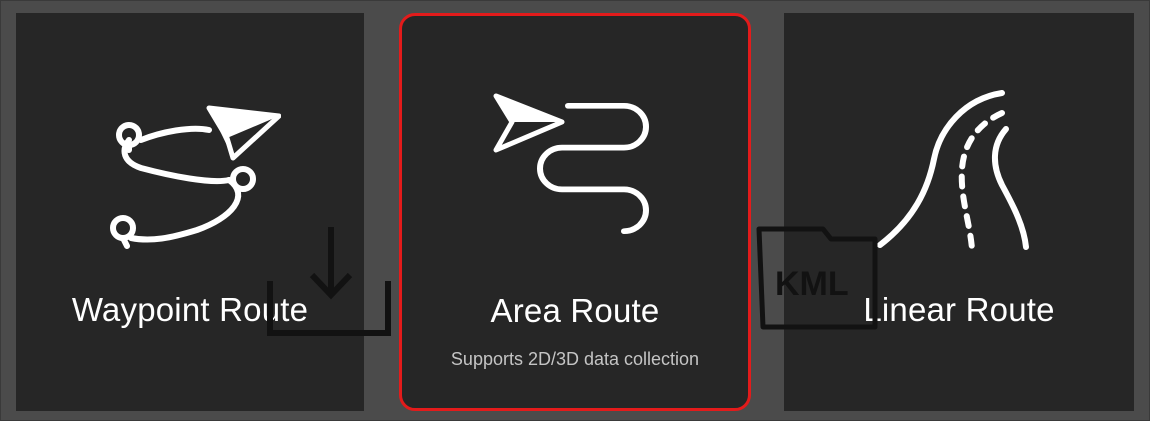 The width and height of the screenshot is (1150, 421). Describe the element at coordinates (953, 171) in the screenshot. I see `linear-route-icon` at that location.